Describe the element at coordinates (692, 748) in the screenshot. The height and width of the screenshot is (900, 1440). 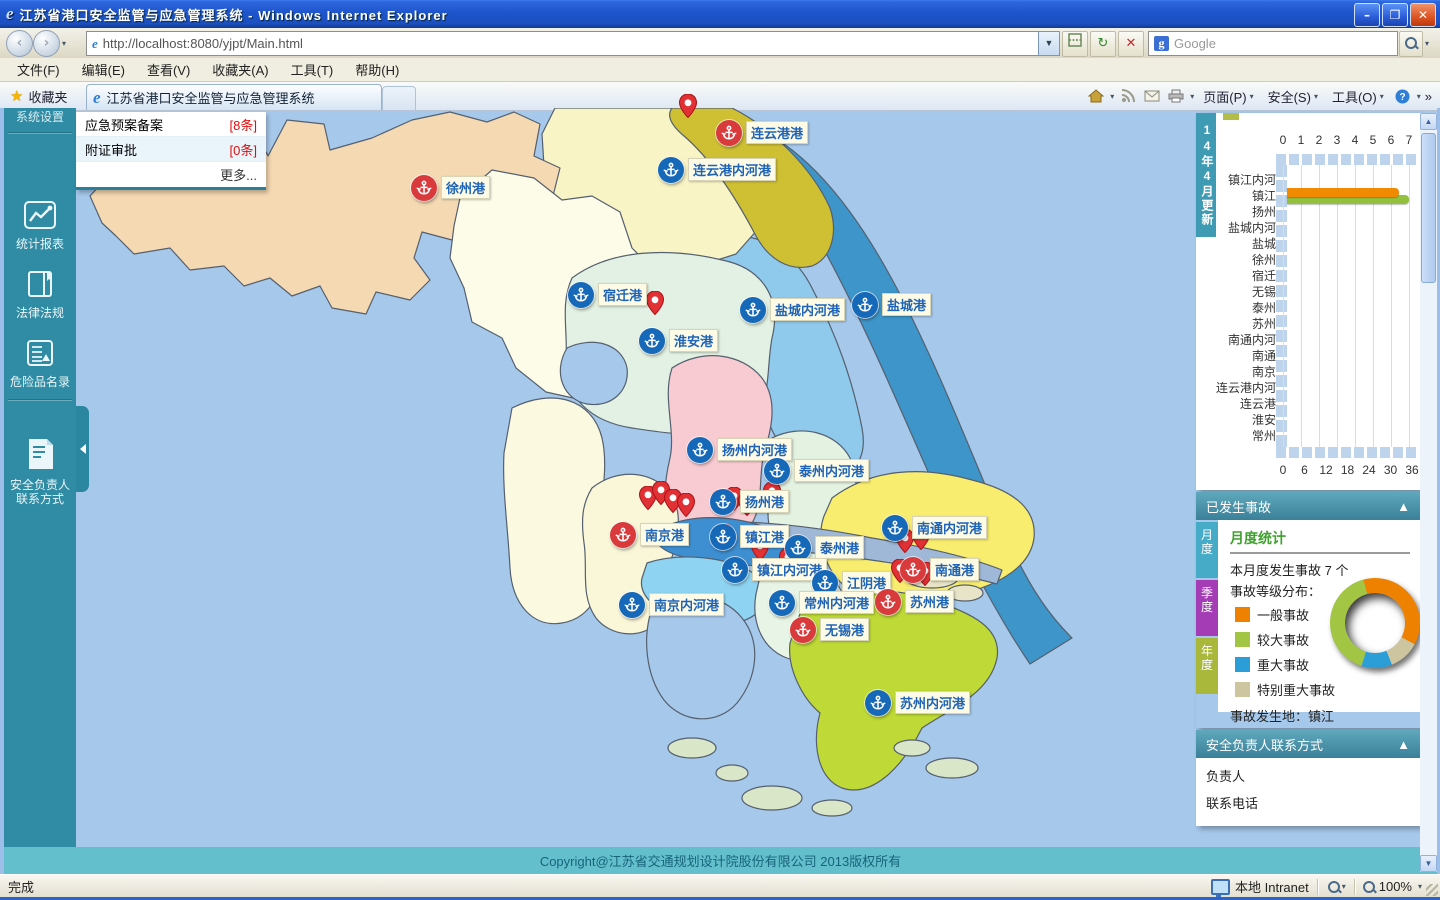
I see `map-island` at that location.